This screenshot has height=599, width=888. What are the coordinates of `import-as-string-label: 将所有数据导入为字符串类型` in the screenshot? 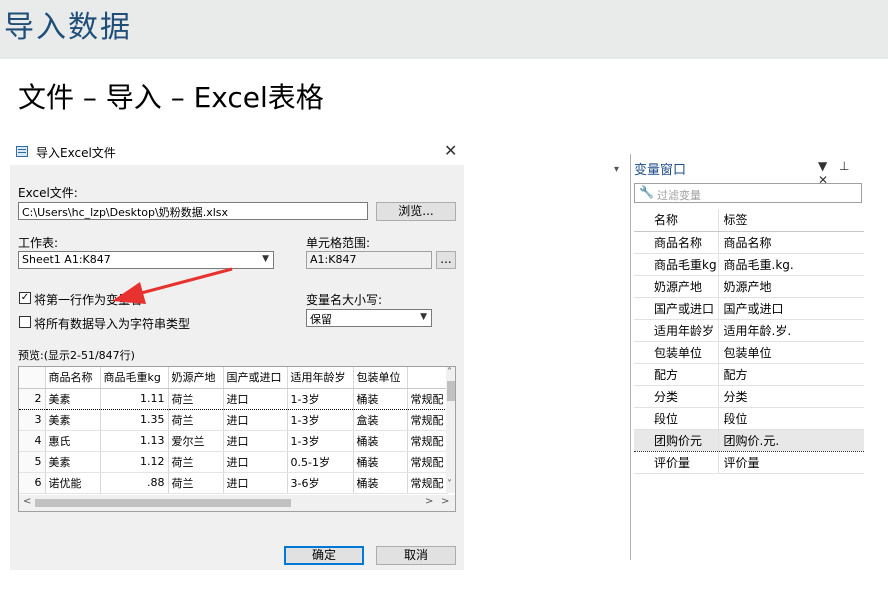 It's located at (112, 324).